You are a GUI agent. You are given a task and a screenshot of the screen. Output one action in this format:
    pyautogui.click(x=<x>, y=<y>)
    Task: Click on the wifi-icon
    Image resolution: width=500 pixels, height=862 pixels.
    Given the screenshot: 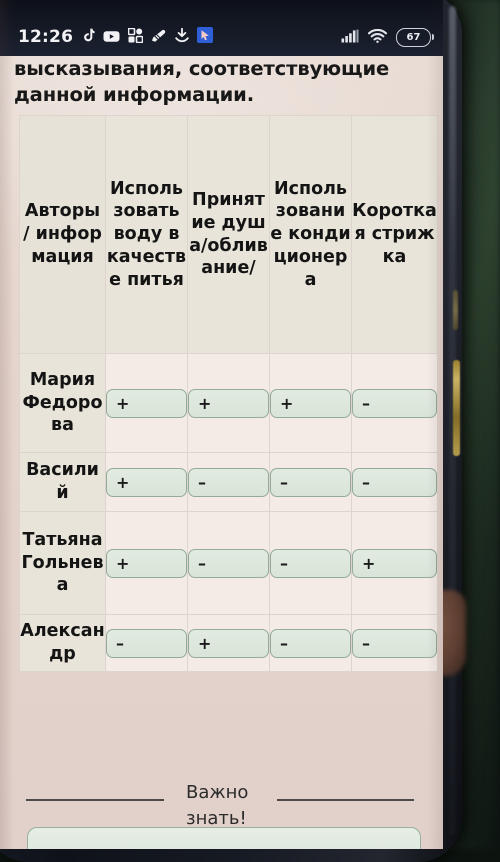 What is the action you would take?
    pyautogui.click(x=377, y=37)
    